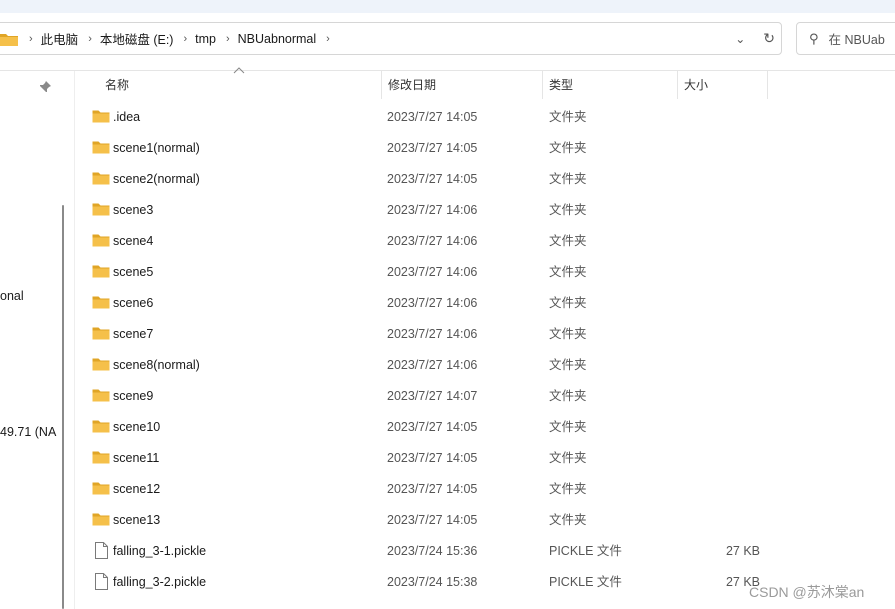 This screenshot has height=609, width=895. Describe the element at coordinates (431, 458) in the screenshot. I see `folder-row: scene11 2023/7/27 14:05 文件夹` at that location.